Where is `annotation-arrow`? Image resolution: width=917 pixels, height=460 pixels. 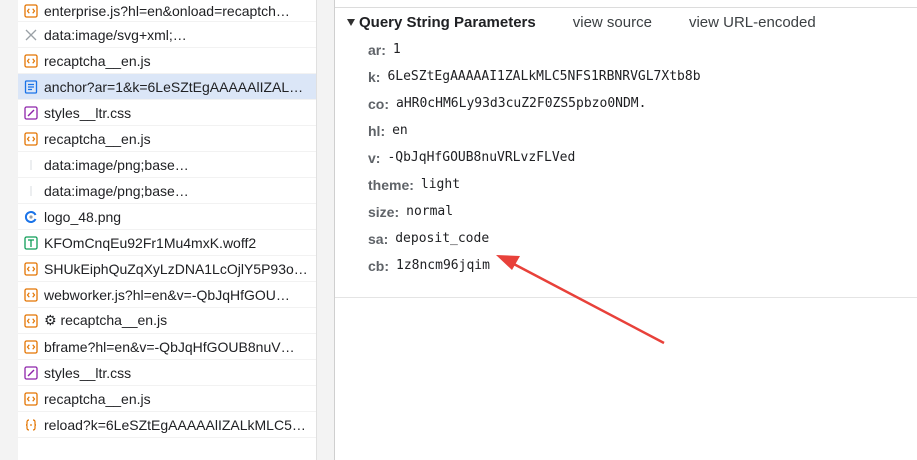 annotation-arrow is located at coordinates (580, 300).